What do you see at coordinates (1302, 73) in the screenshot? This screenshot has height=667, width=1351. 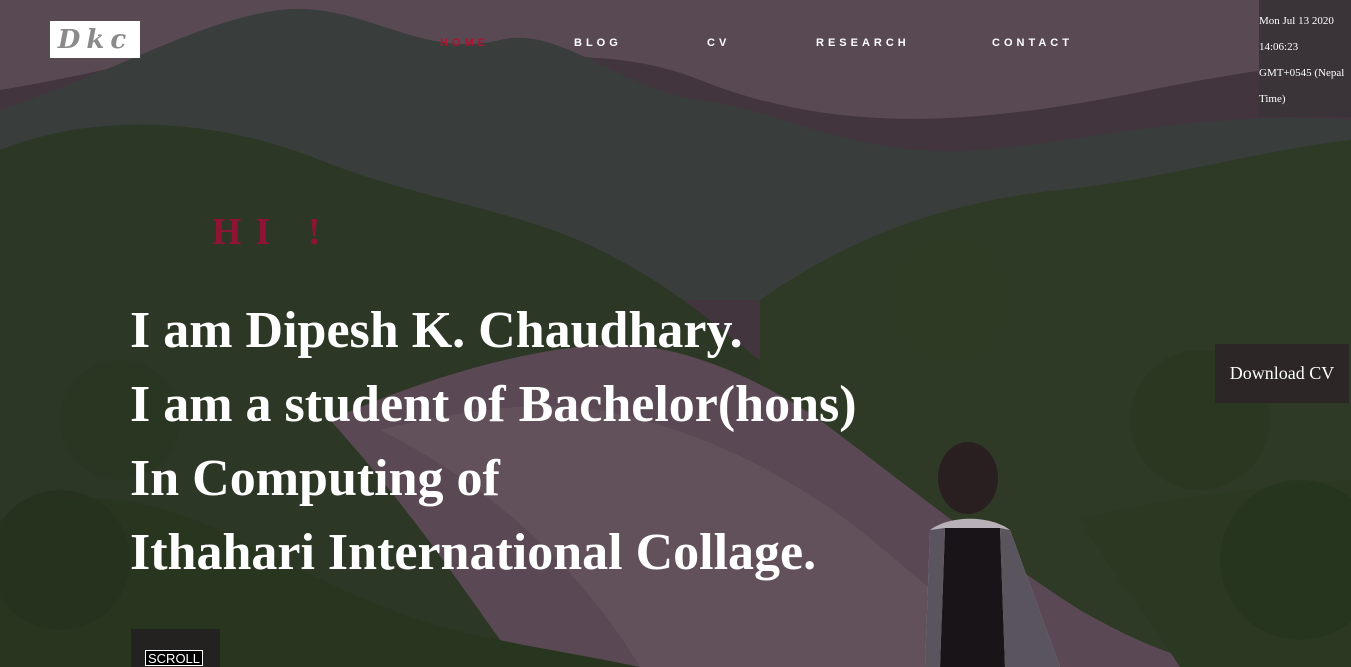 I see `clock-timezone: GMT+0545 (Nepal` at bounding box center [1302, 73].